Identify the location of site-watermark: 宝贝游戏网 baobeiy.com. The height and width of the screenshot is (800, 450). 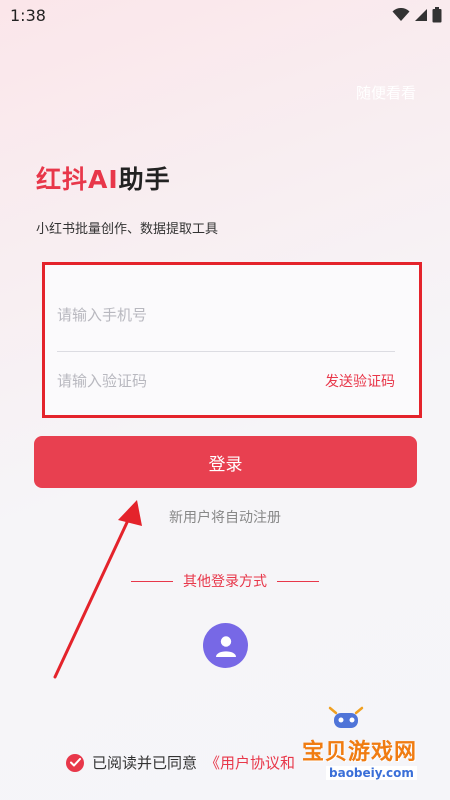
(376, 751).